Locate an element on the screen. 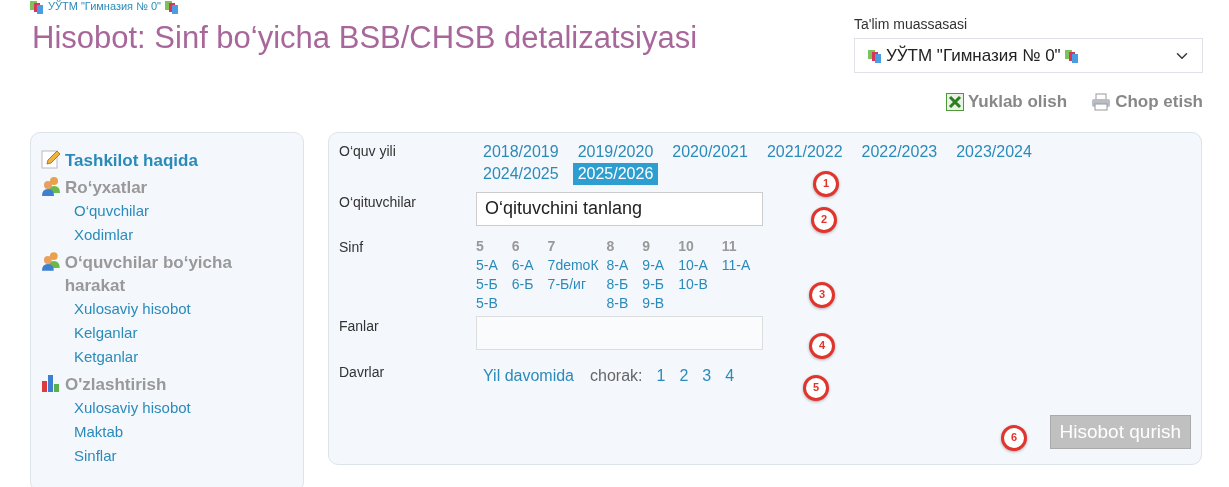 This screenshot has width=1229, height=487. spreadsheet-icon is located at coordinates (954, 101).